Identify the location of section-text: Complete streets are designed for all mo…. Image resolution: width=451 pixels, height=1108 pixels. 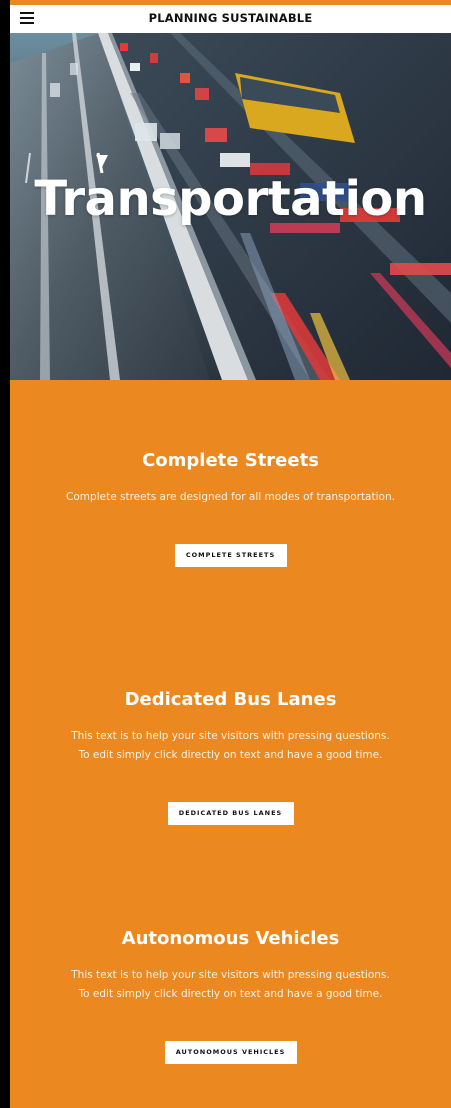
(230, 497).